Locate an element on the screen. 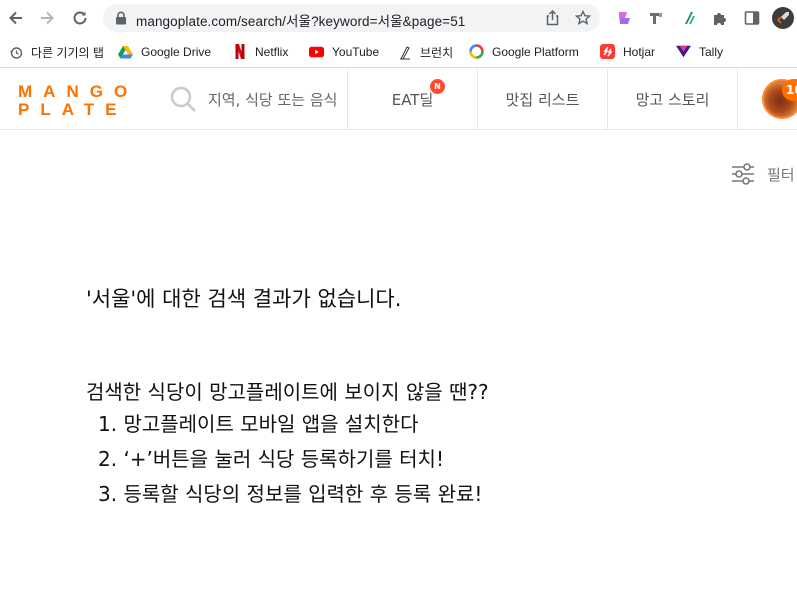  mangoplate-logo: MANGO PLATE is located at coordinates (72, 100).